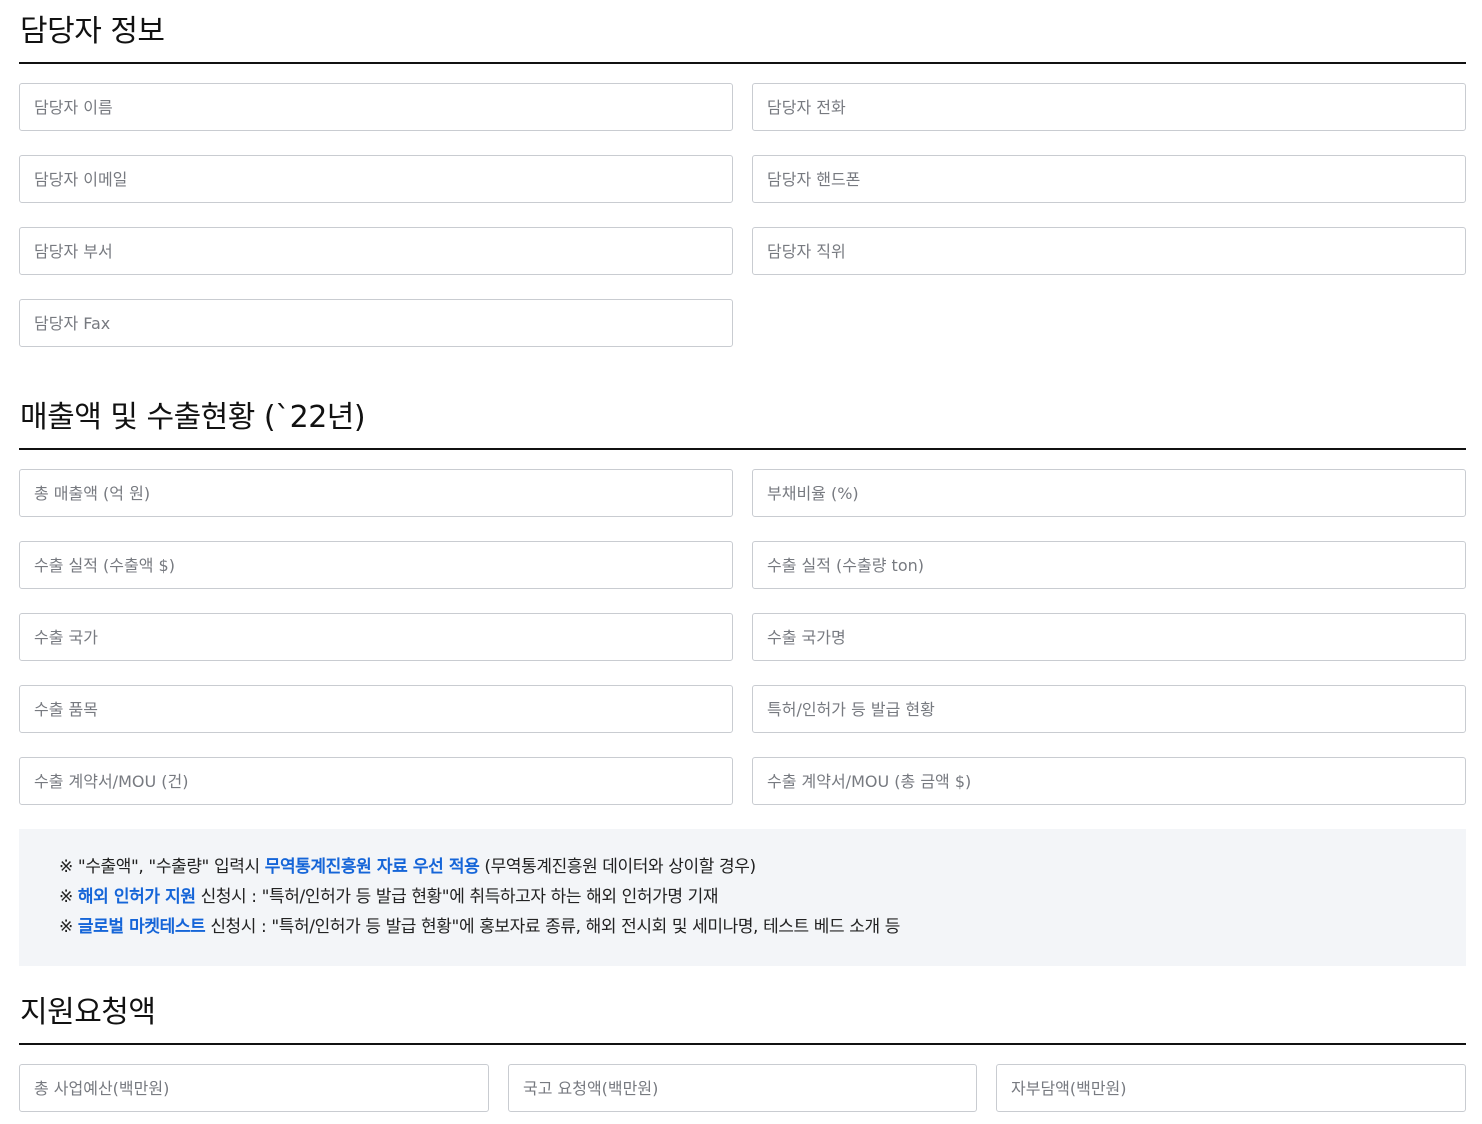 The height and width of the screenshot is (1124, 1482). I want to click on debt-ratio-input, so click(1109, 493).